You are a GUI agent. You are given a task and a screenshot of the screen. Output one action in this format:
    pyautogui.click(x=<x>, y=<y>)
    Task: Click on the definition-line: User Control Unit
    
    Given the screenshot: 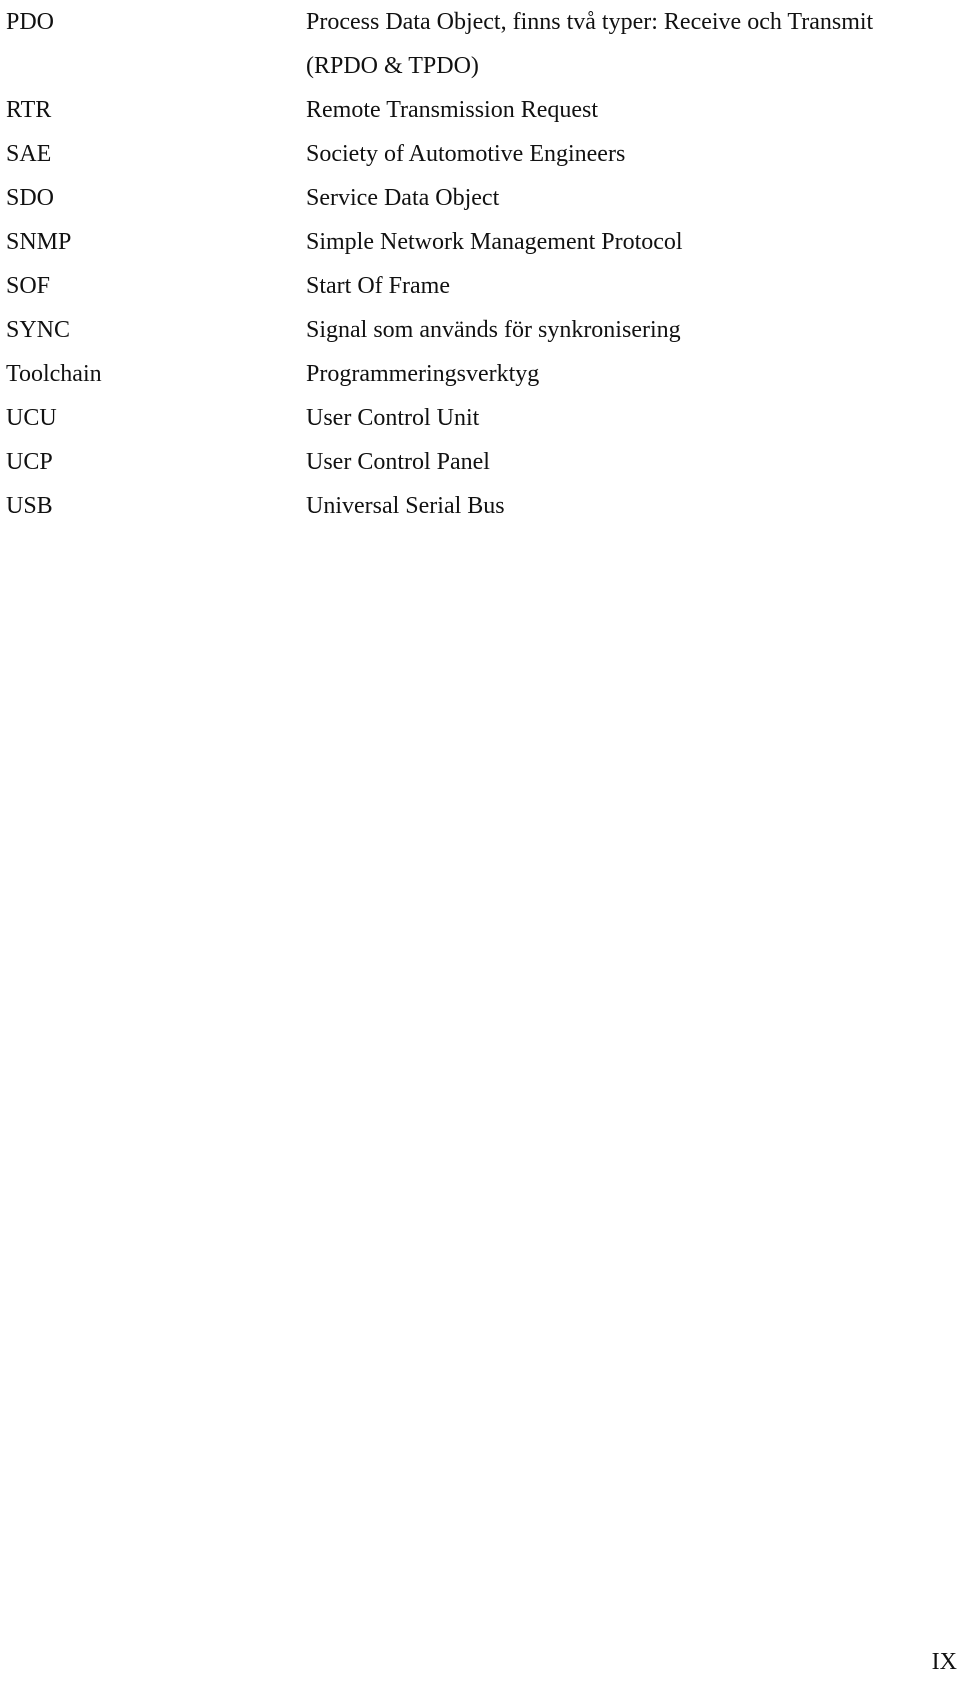 What is the action you would take?
    pyautogui.click(x=393, y=418)
    